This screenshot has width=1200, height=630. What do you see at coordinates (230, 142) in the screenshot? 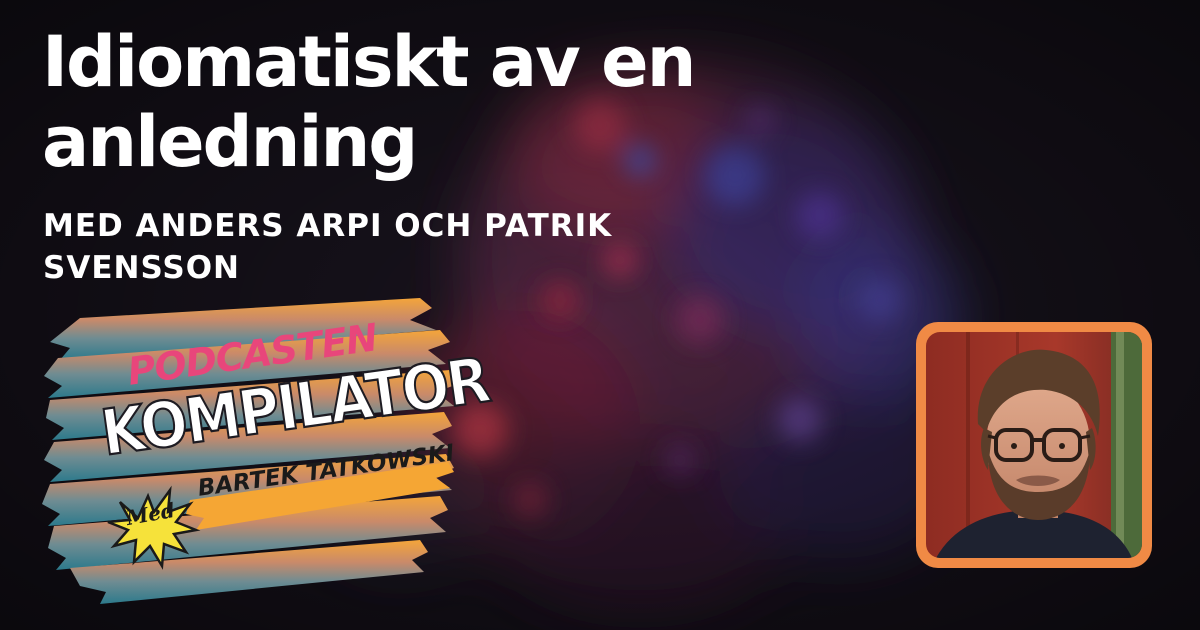
I see `title-line-2: anledning` at bounding box center [230, 142].